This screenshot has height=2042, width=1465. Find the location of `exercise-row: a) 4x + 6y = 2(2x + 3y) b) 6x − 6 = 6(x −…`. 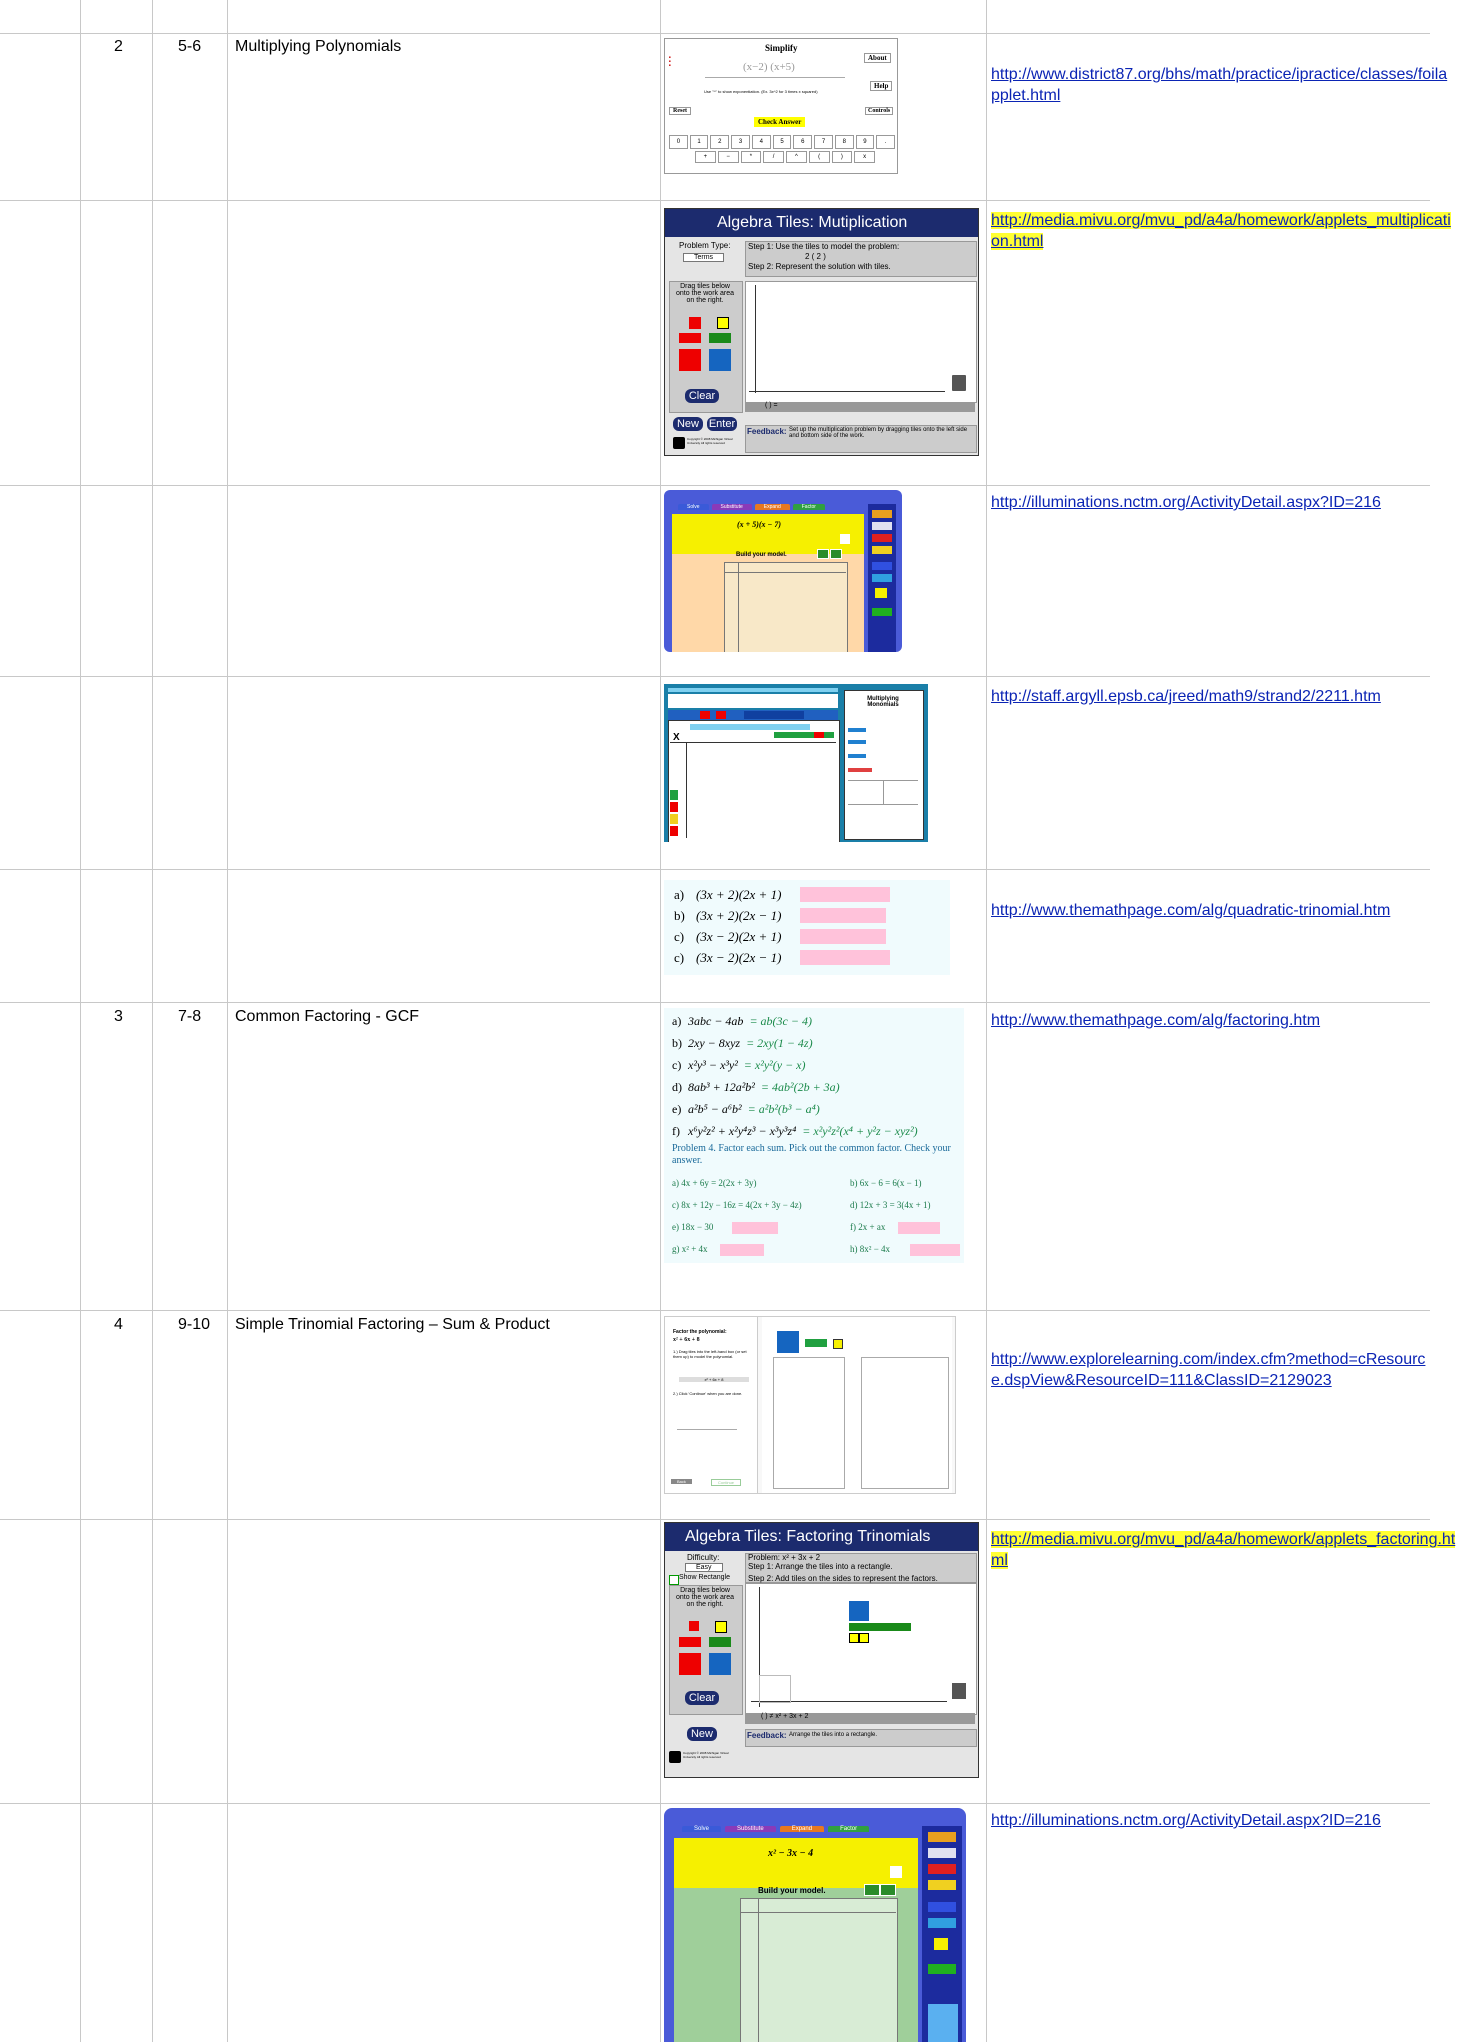

exercise-row: a) 4x + 6y = 2(2x + 3y) b) 6x − 6 = 6(x −… is located at coordinates (817, 1185).